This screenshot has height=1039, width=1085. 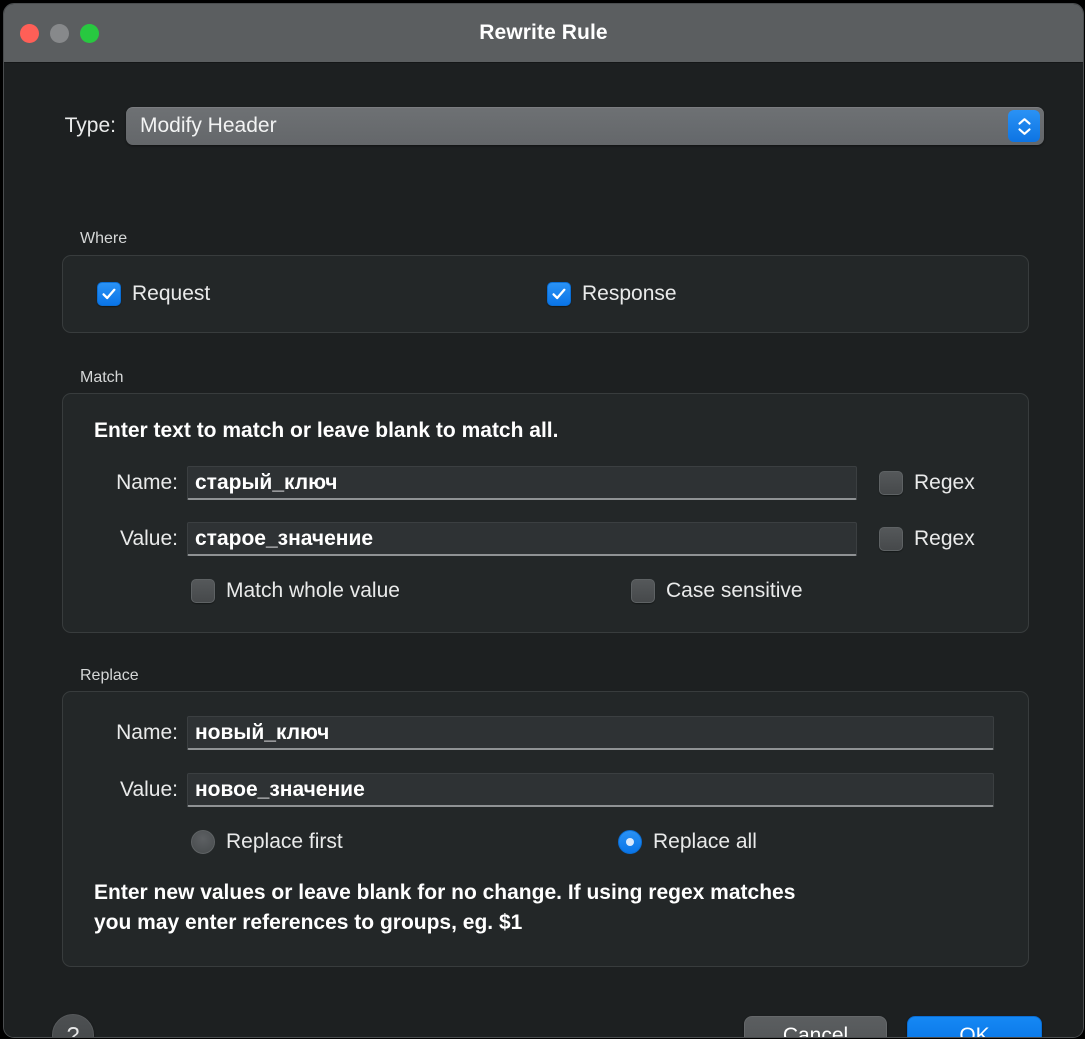 I want to click on match-value-regex-label: Regex, so click(x=944, y=538).